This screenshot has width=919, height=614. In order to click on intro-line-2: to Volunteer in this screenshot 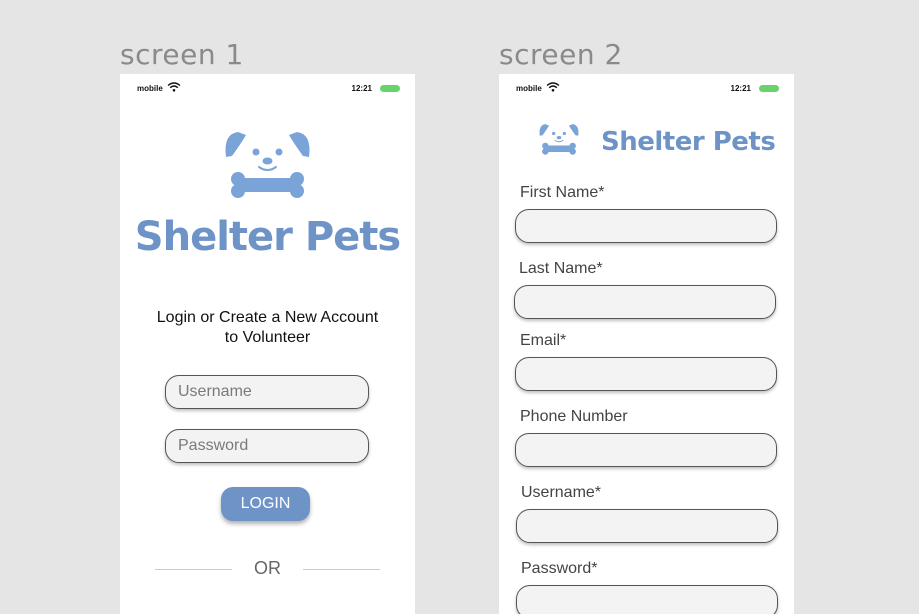, I will do `click(267, 337)`.